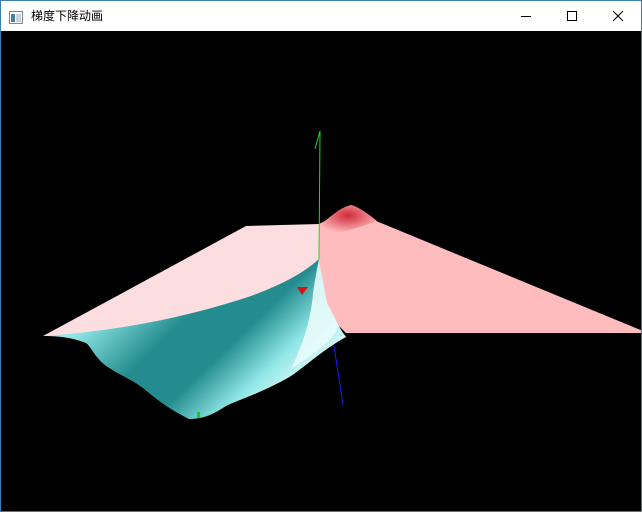 The width and height of the screenshot is (642, 512). I want to click on minimize-button, so click(526, 16).